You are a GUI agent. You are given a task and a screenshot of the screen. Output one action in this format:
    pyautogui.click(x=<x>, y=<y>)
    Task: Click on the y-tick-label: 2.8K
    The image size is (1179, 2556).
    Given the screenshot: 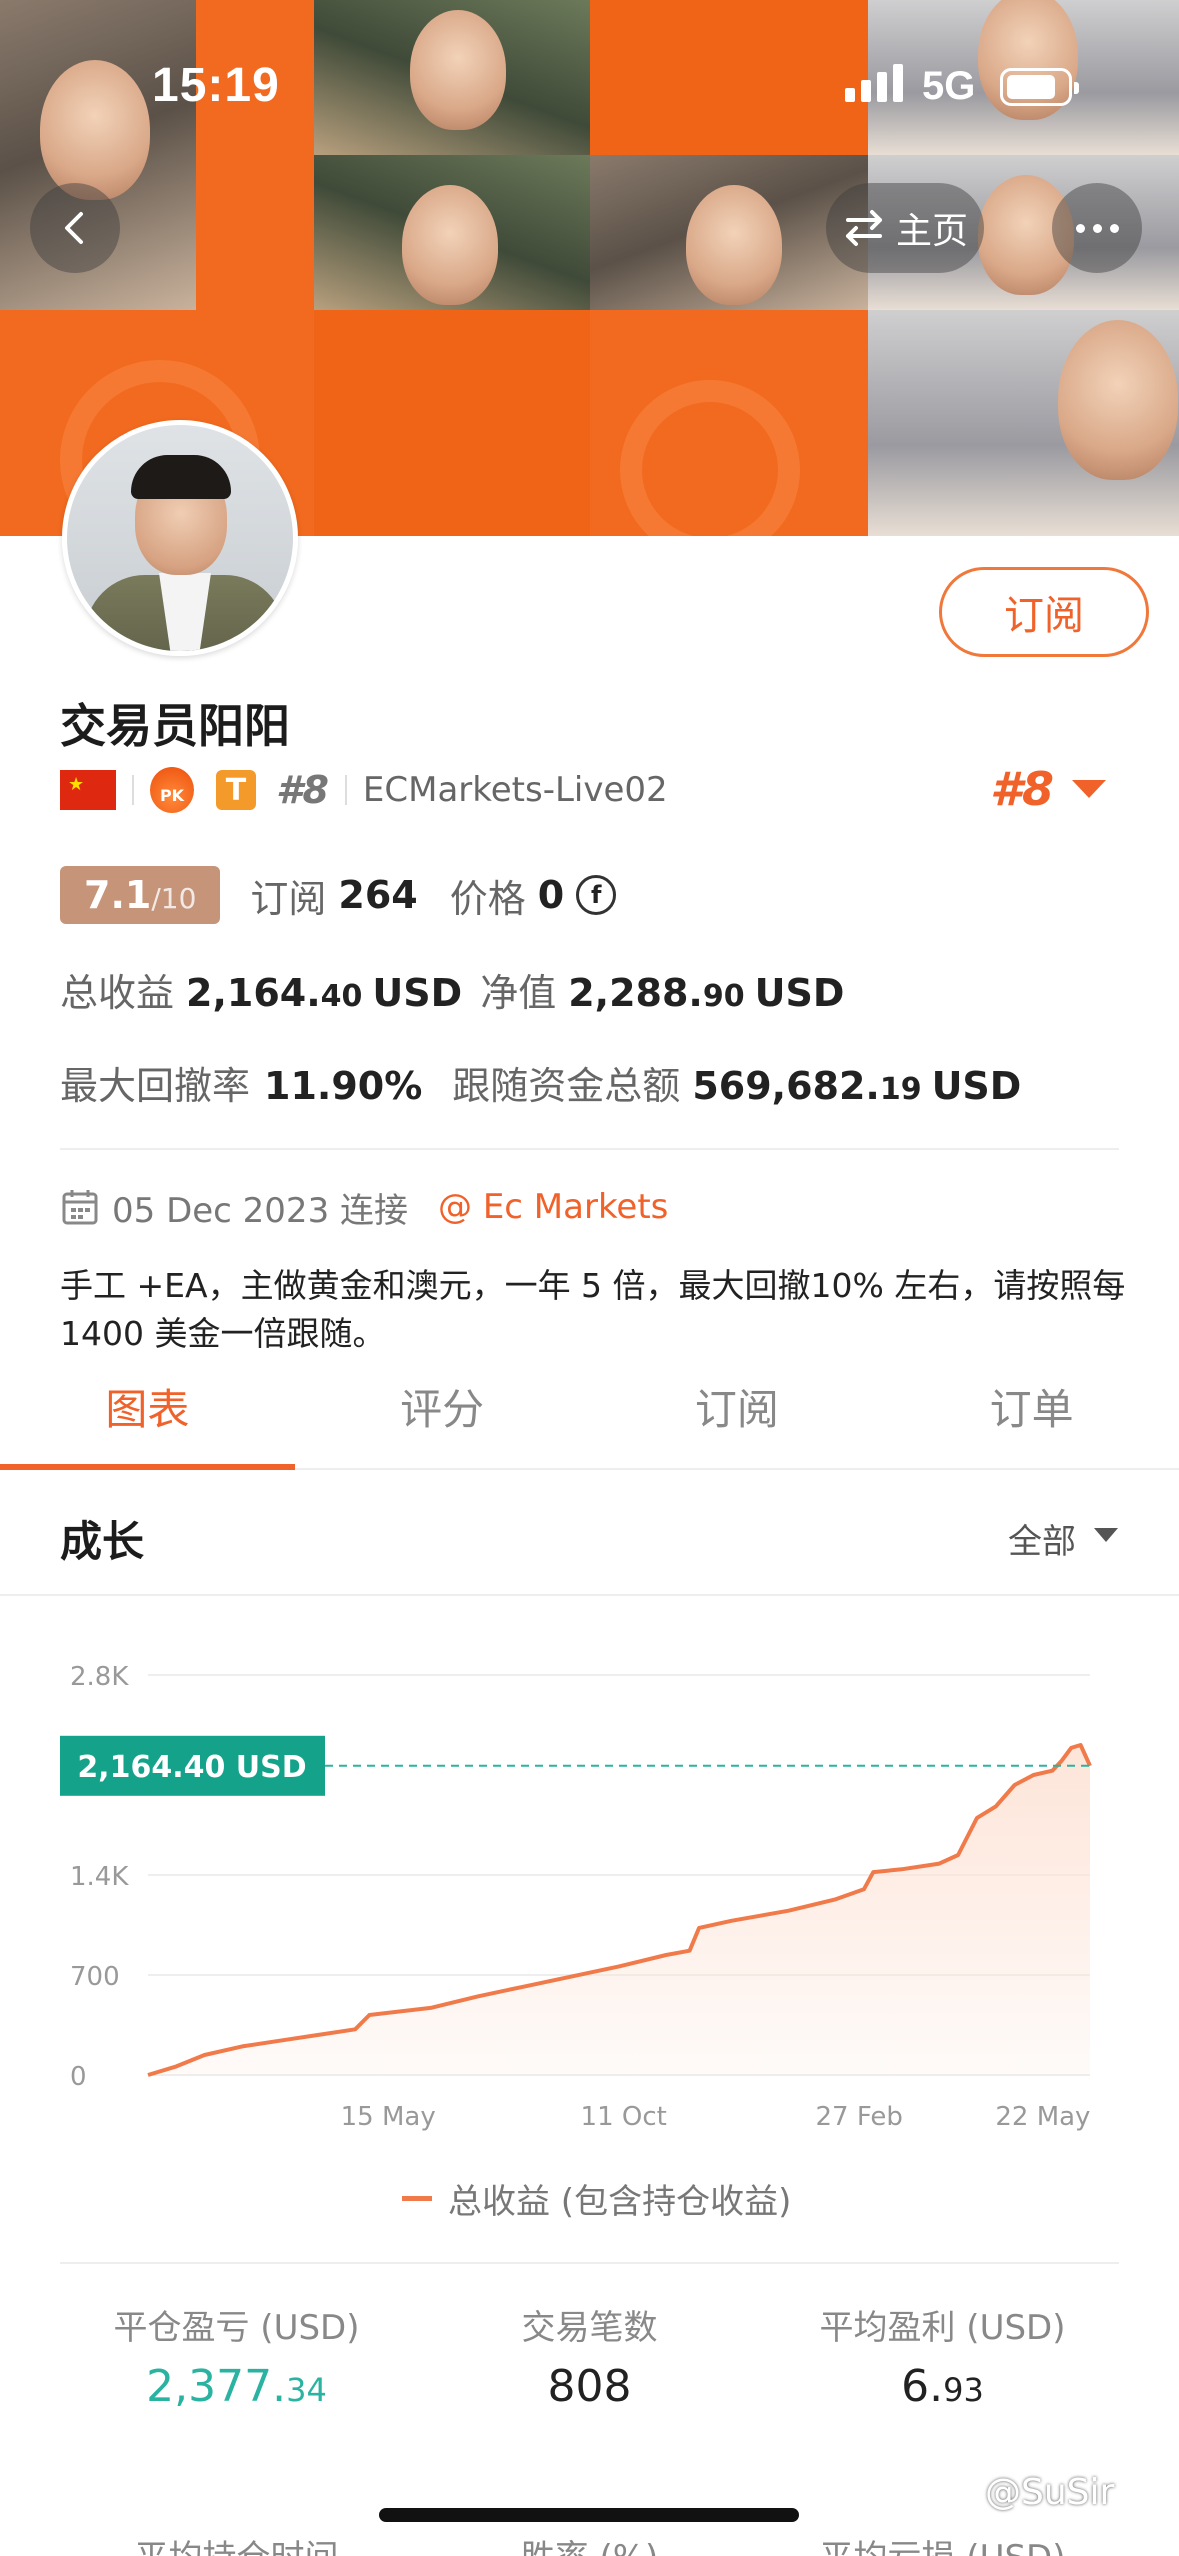 What is the action you would take?
    pyautogui.click(x=99, y=1677)
    